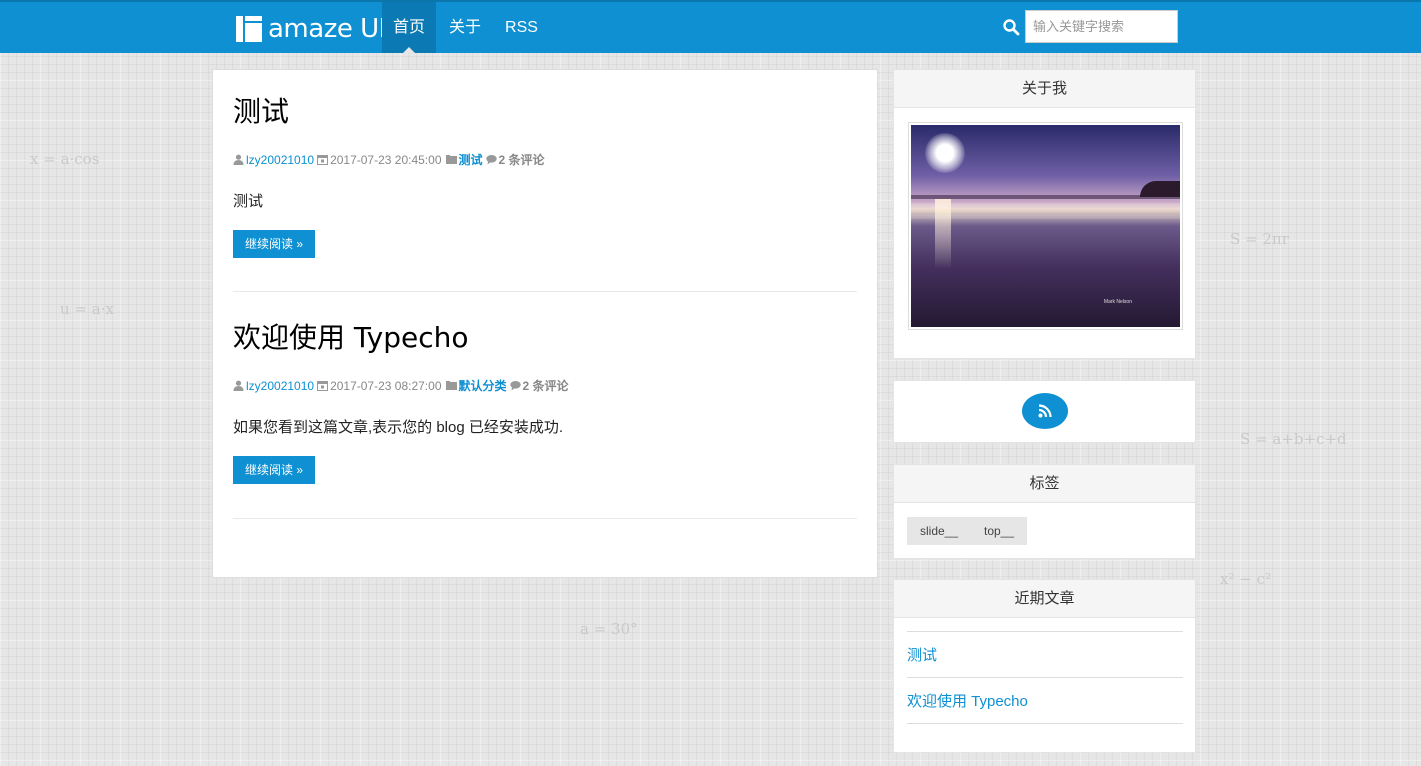  Describe the element at coordinates (1245, 579) in the screenshot. I see `background-sketch: x² − c²` at that location.